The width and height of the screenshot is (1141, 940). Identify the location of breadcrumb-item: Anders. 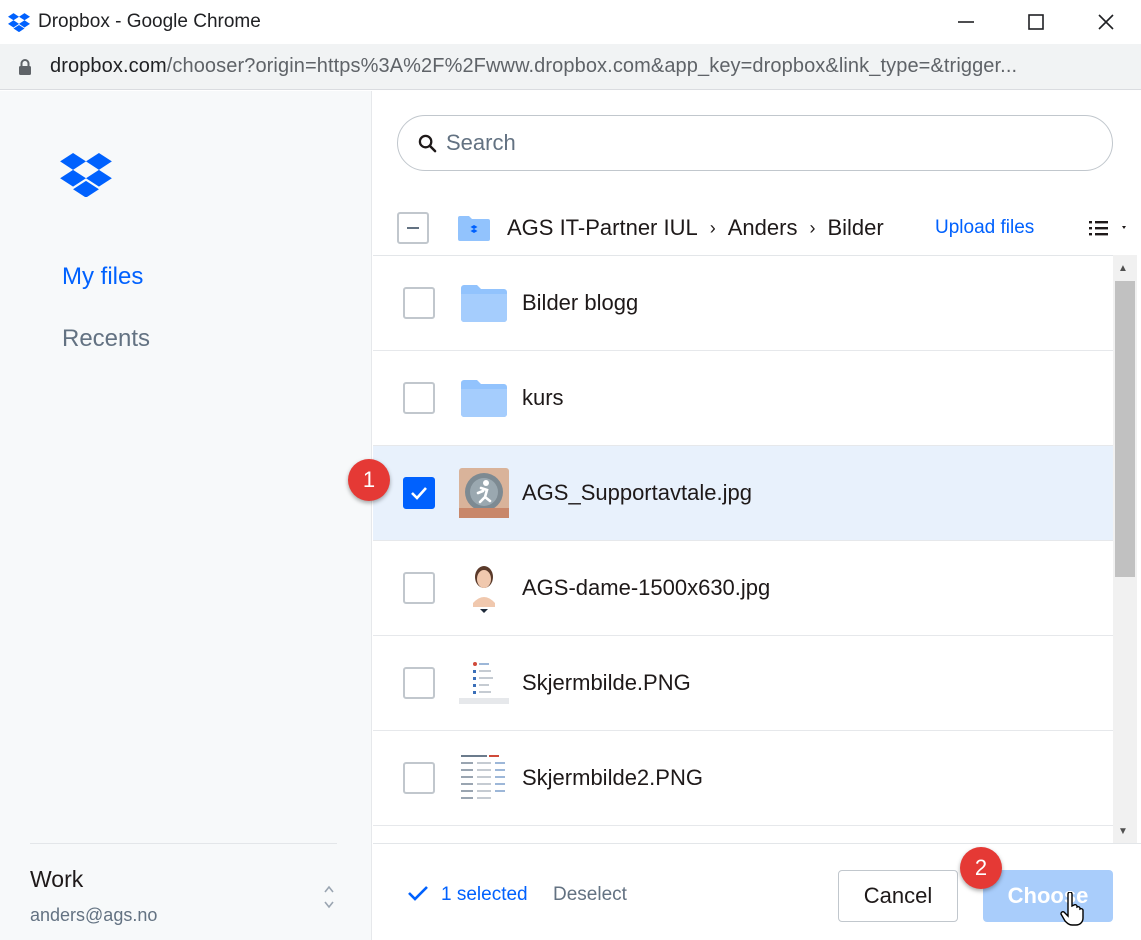
(763, 228).